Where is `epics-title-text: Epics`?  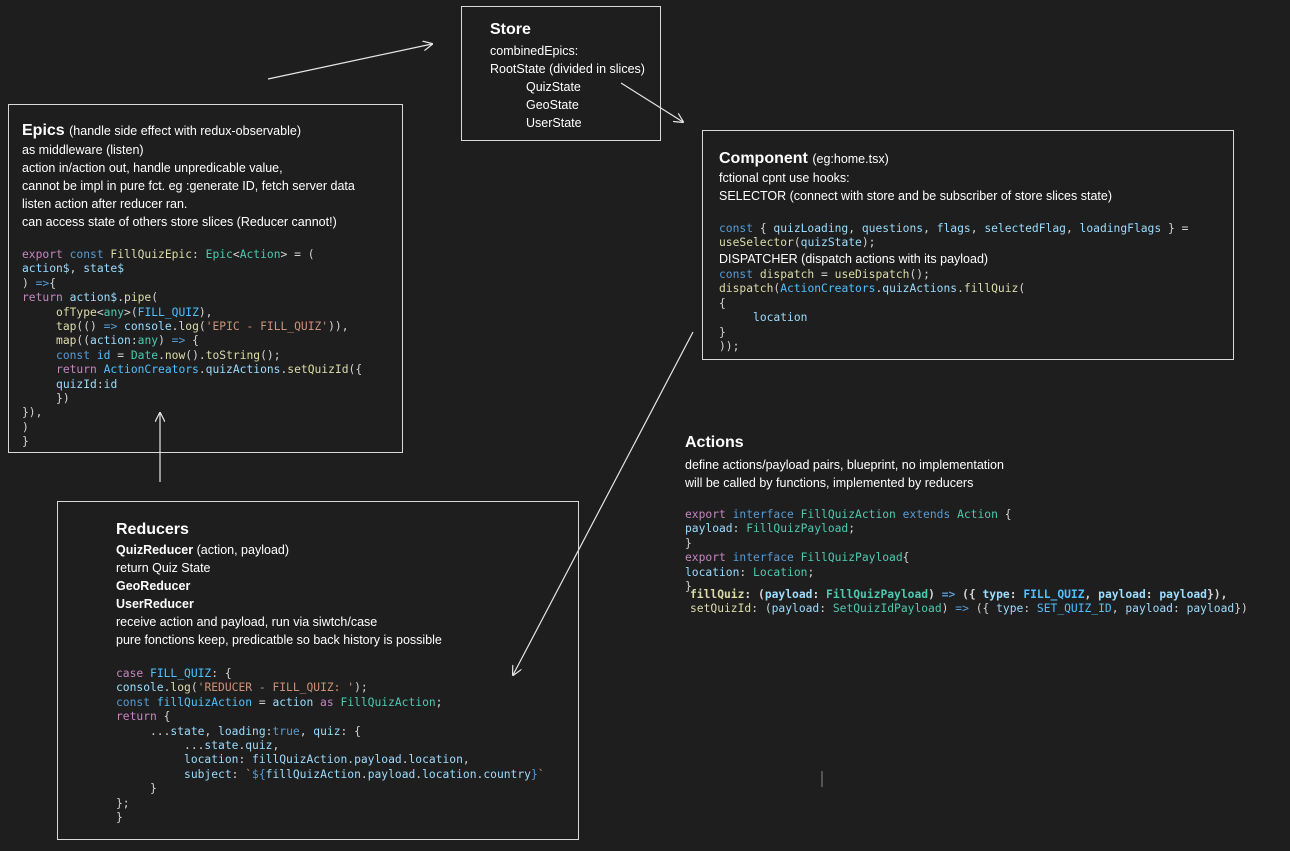 epics-title-text: Epics is located at coordinates (43, 130).